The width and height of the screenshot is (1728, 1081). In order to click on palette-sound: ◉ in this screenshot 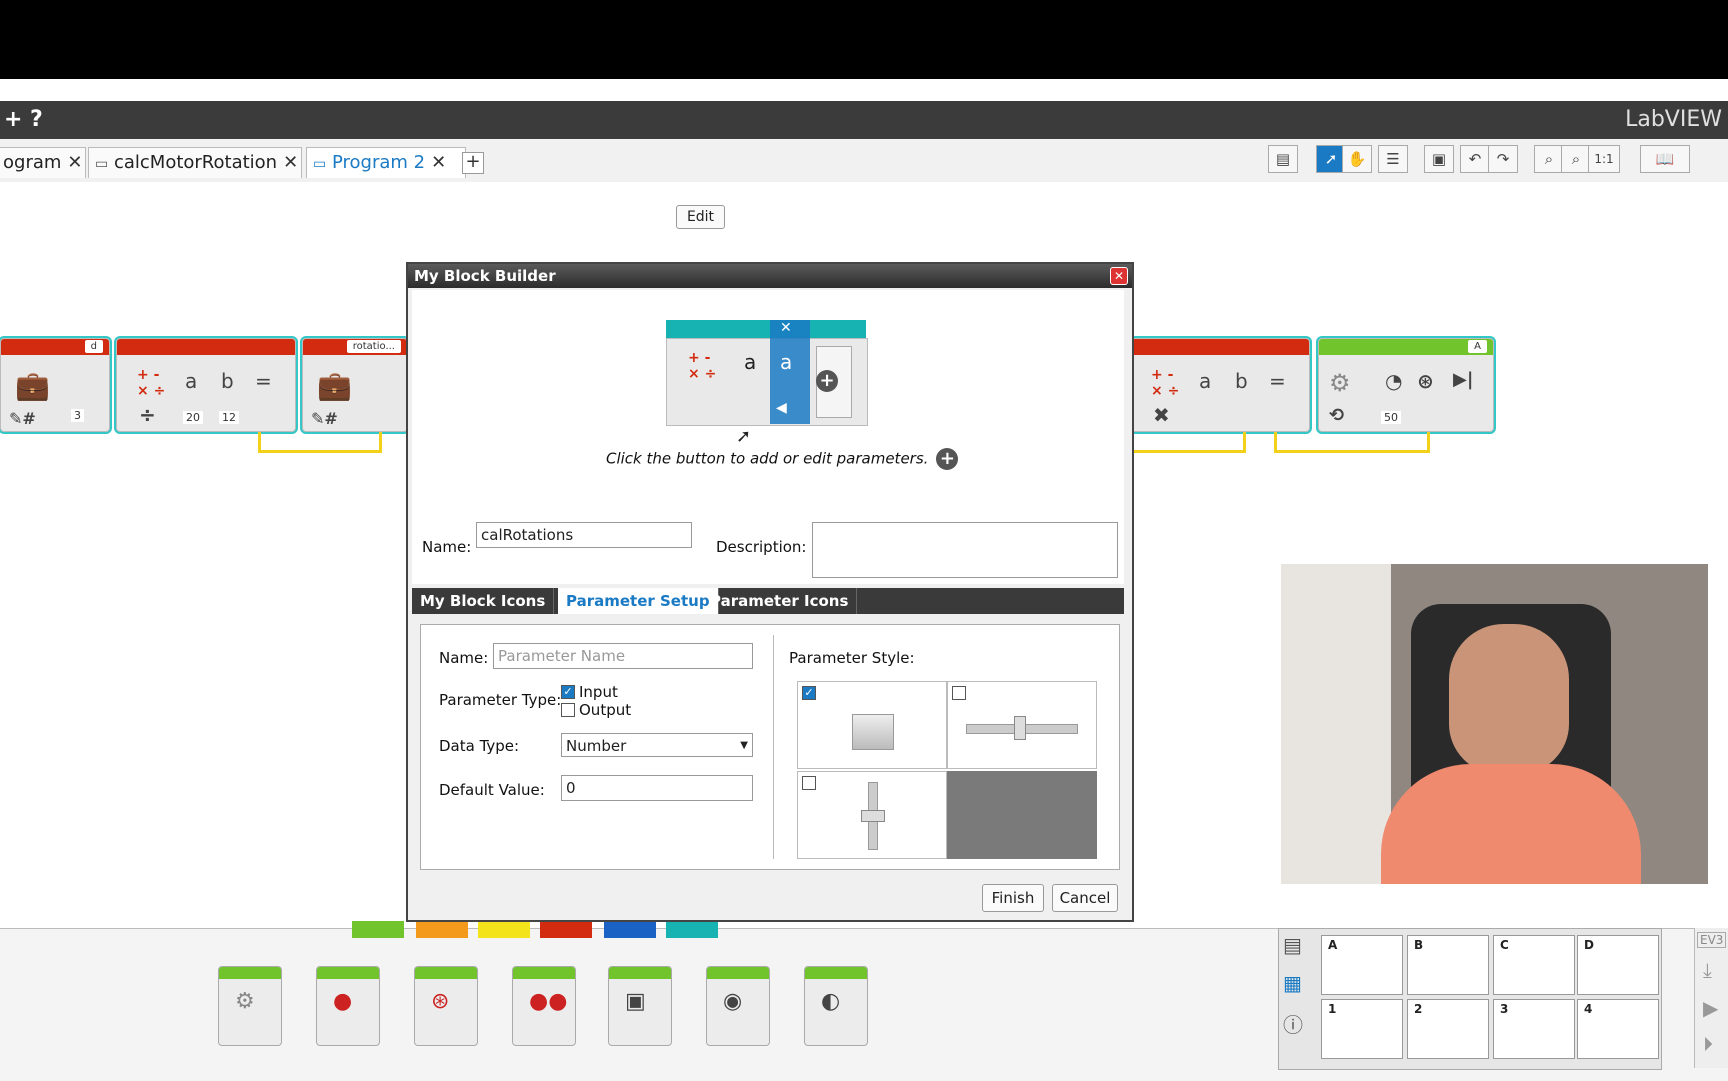, I will do `click(738, 1006)`.